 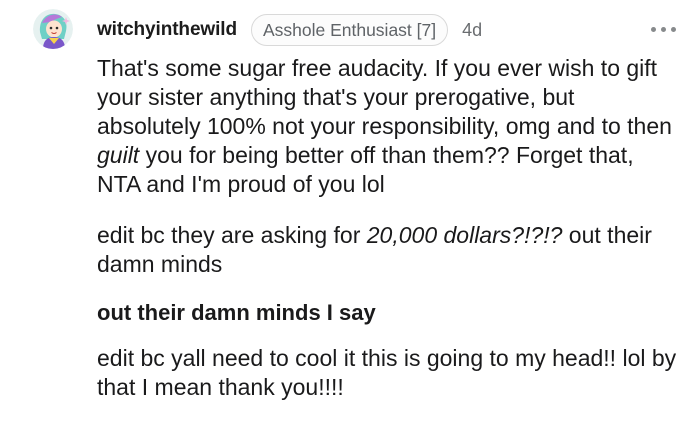 I want to click on user-avatar-icon, so click(x=53, y=29).